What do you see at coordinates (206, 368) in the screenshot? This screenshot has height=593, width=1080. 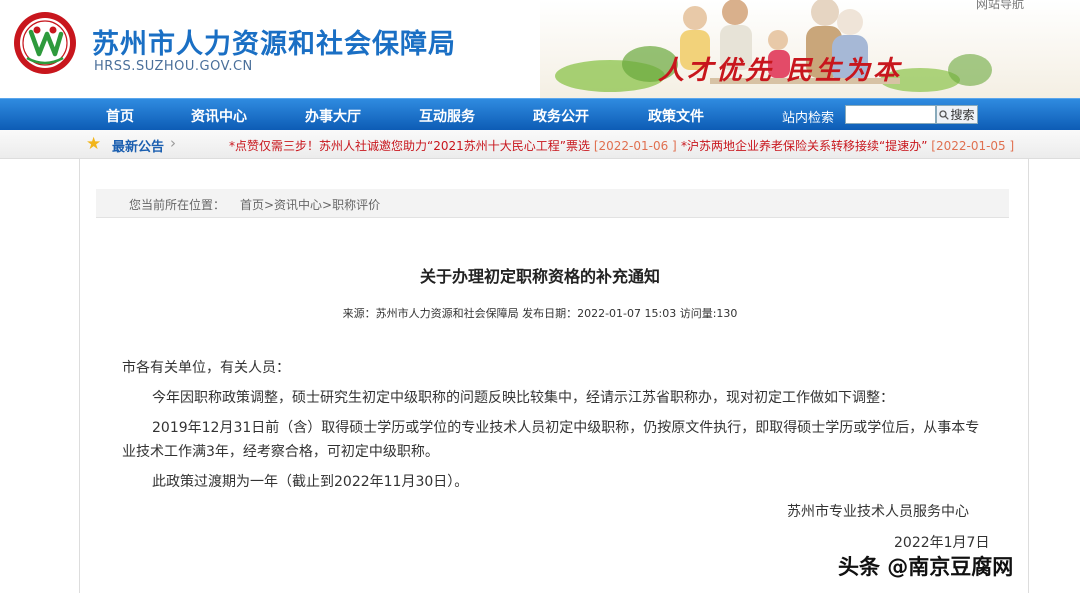 I see `article-salutation: 市各有关单位，有关人员：` at bounding box center [206, 368].